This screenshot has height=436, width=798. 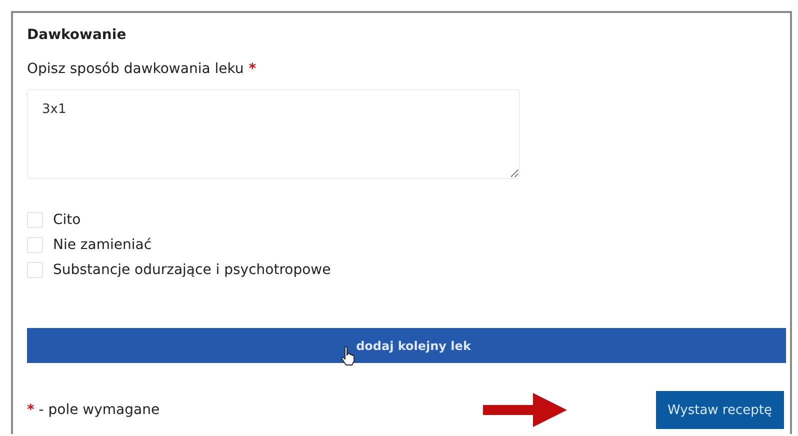 I want to click on required-asterisk: *, so click(x=252, y=69).